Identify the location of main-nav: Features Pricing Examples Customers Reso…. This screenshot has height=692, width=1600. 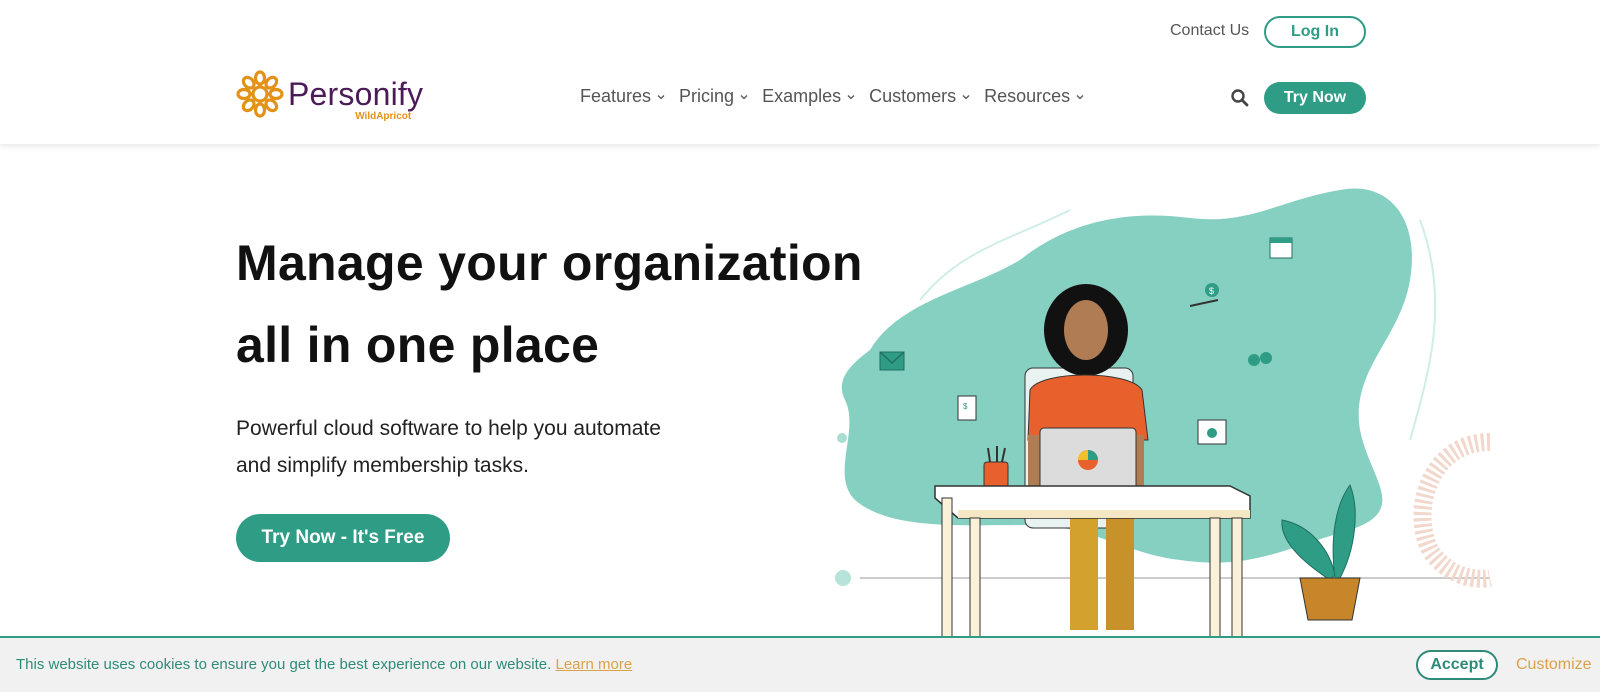
(832, 96).